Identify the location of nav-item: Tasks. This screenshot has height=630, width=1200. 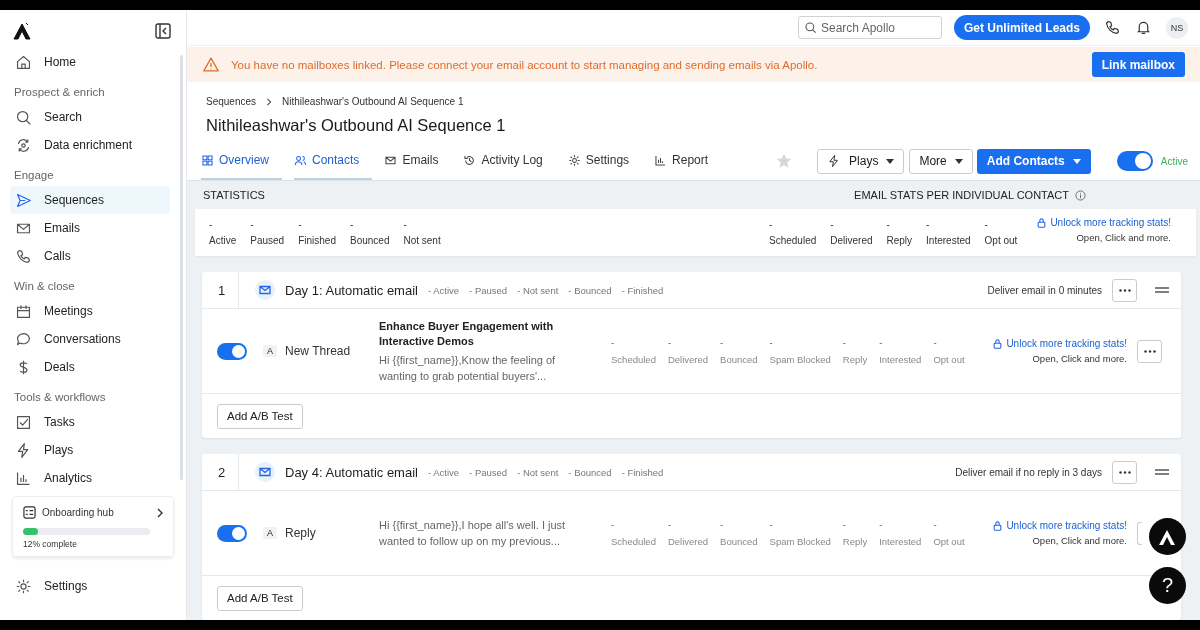
(90, 422).